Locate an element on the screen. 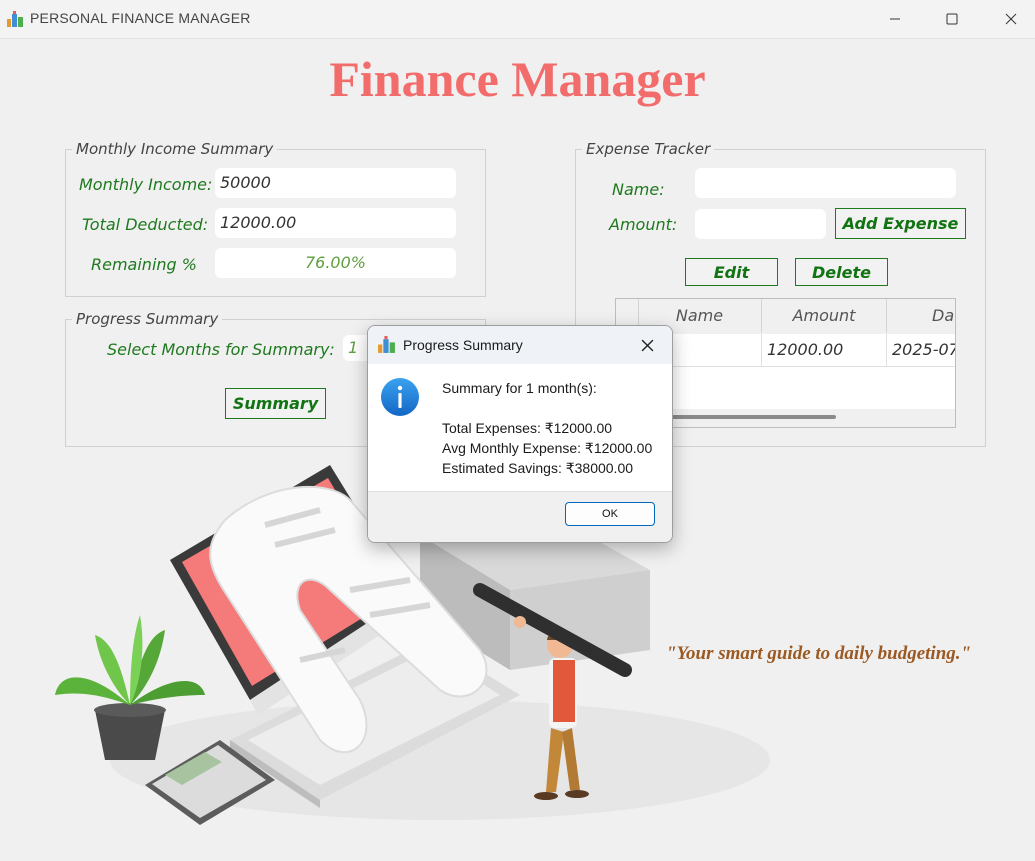  column-header-amount: Amount is located at coordinates (824, 316).